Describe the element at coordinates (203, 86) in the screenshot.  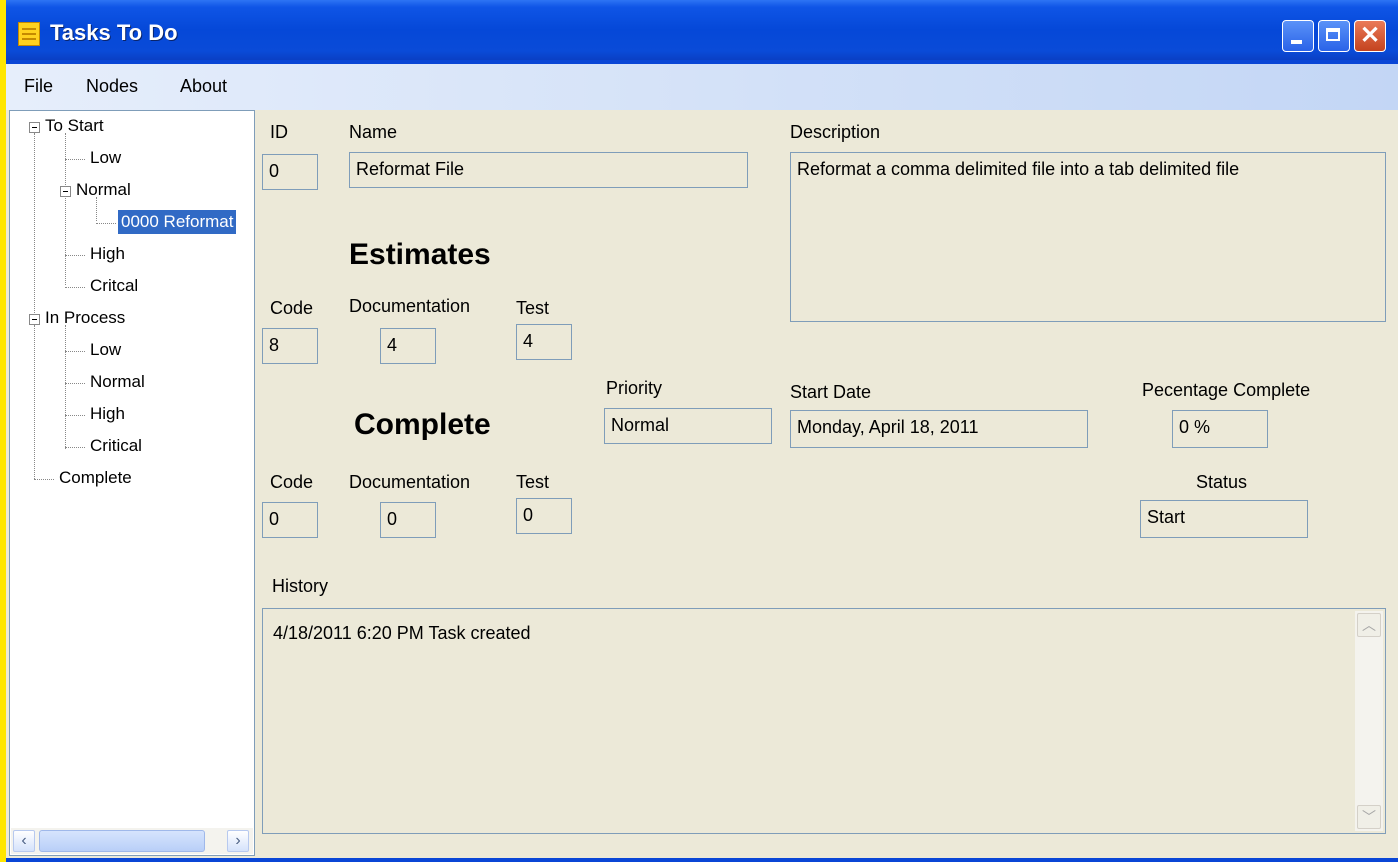
I see `menu-about: About` at that location.